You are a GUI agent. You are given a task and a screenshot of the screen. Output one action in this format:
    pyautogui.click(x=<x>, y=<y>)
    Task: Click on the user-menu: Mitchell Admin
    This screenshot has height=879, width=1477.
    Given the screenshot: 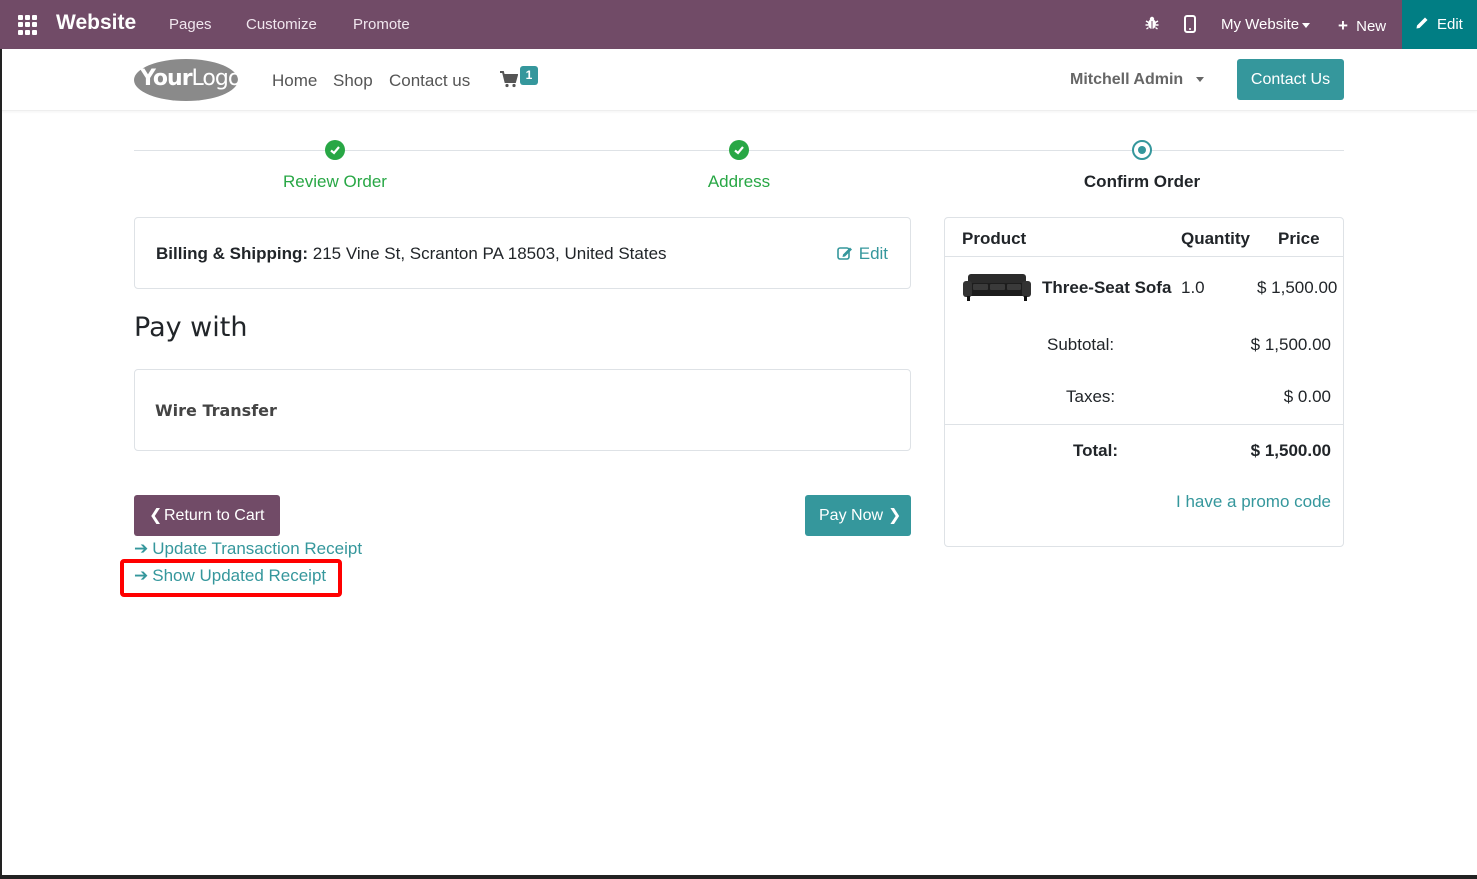 What is the action you would take?
    pyautogui.click(x=1137, y=80)
    